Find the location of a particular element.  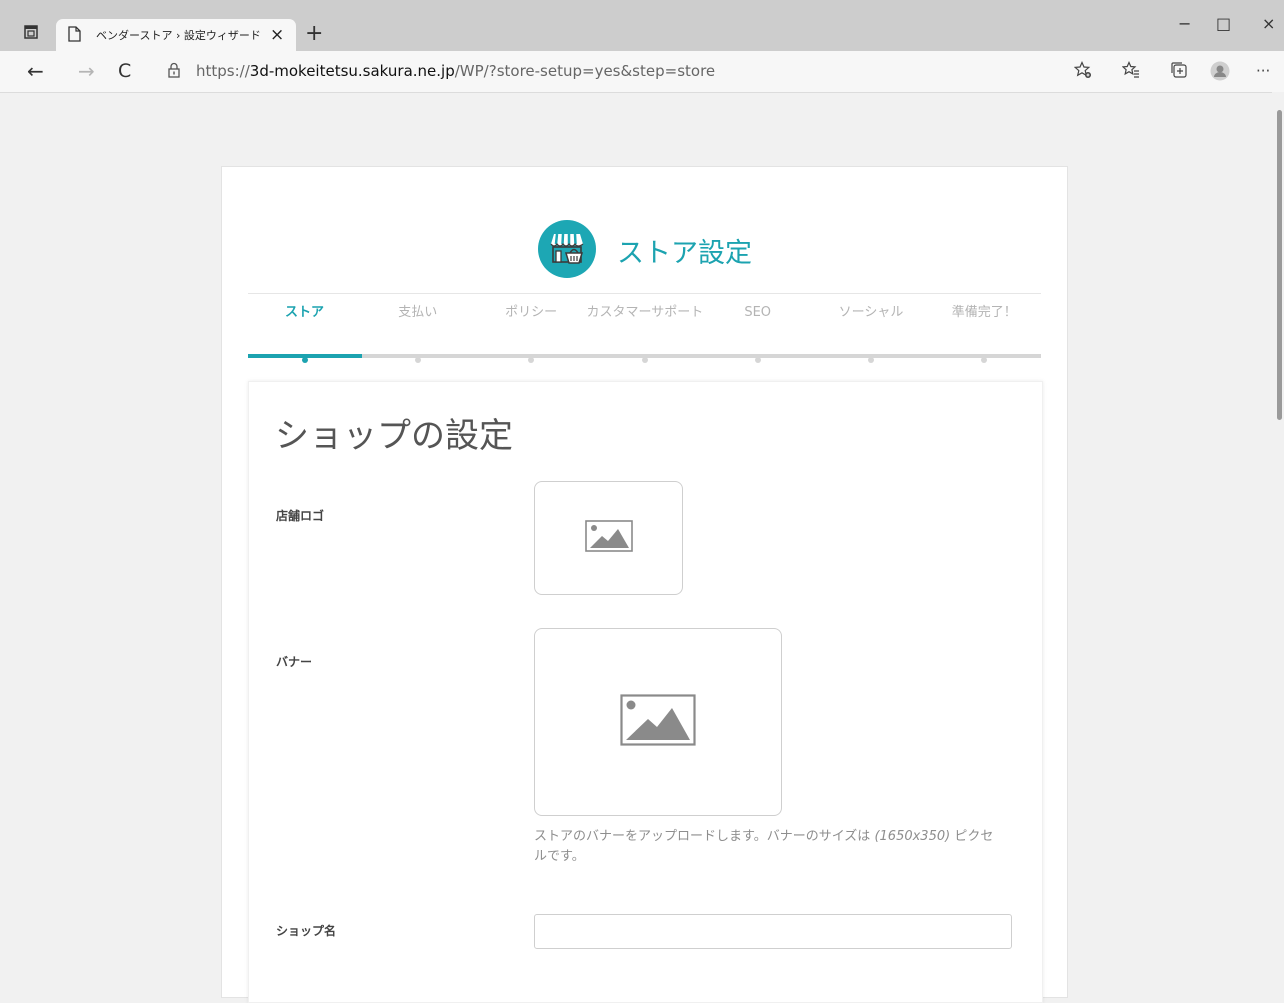

store-icon is located at coordinates (567, 249).